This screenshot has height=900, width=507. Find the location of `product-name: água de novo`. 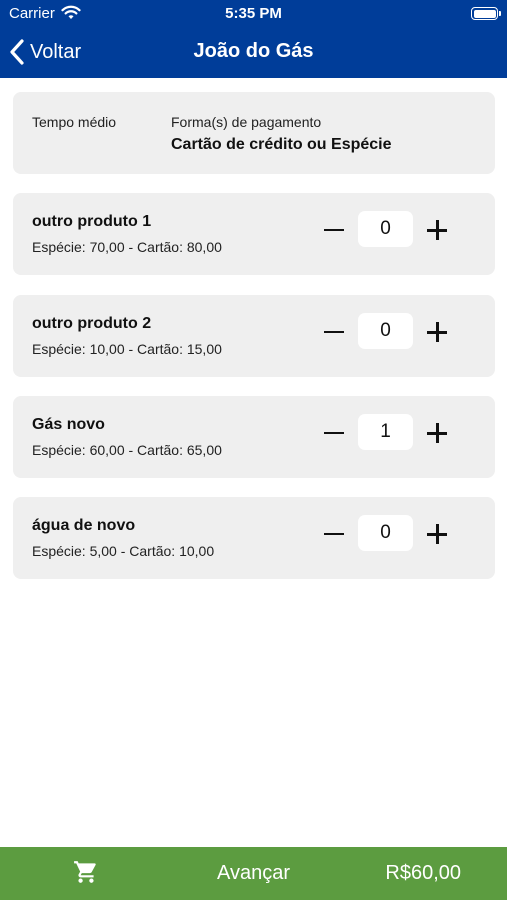

product-name: água de novo is located at coordinates (84, 525).